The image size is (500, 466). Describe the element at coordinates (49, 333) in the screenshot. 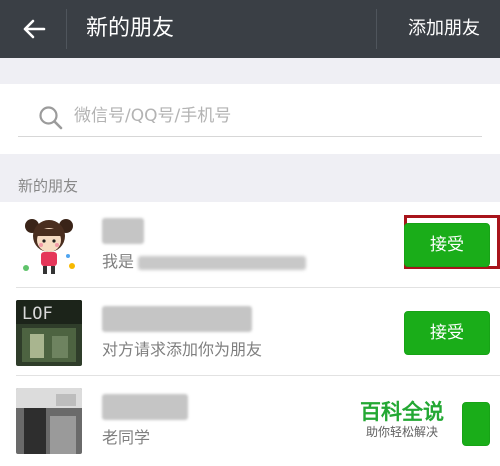

I see `avatar: LOF` at that location.